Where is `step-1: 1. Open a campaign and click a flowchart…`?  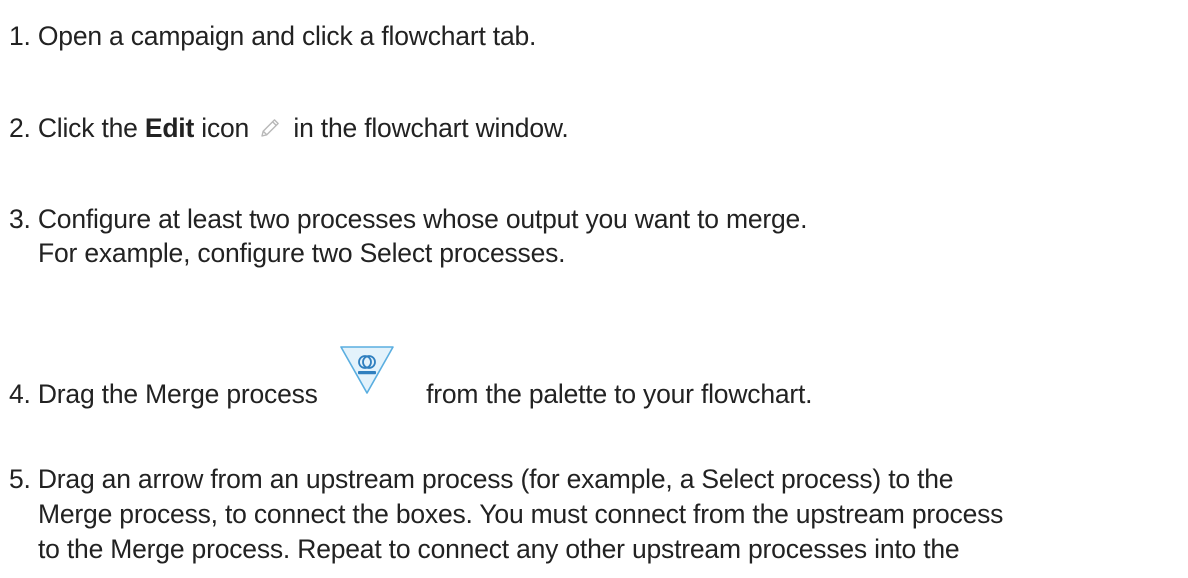 step-1: 1. Open a campaign and click a flowchart… is located at coordinates (272, 36).